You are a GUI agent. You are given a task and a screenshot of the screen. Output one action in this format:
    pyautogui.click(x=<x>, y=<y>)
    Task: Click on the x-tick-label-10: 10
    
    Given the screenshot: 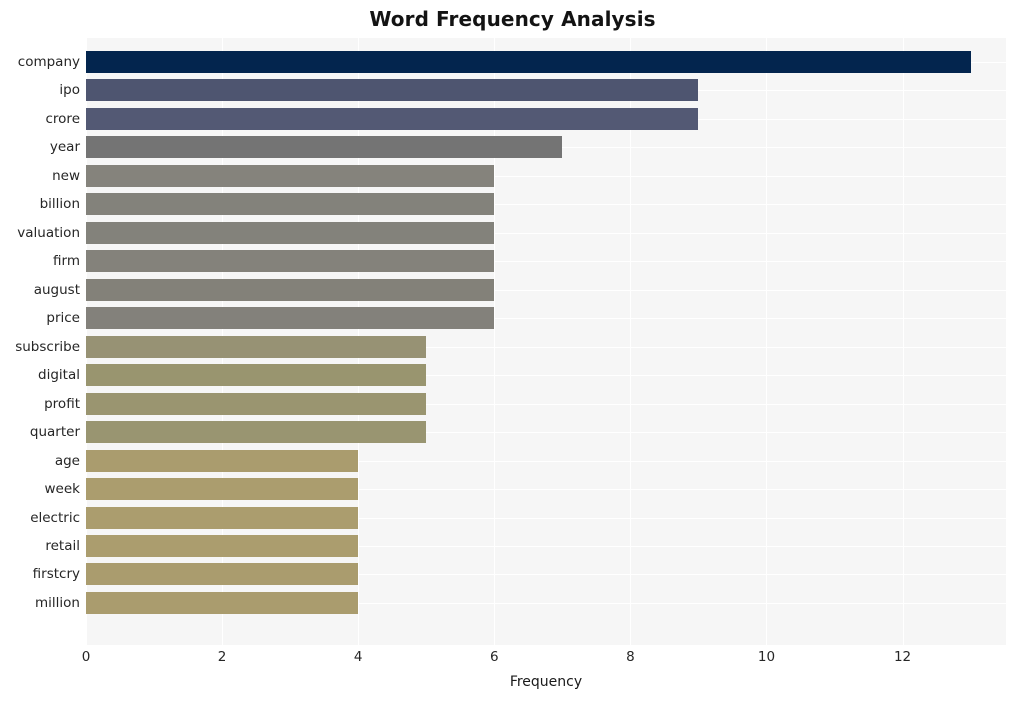 What is the action you would take?
    pyautogui.click(x=766, y=657)
    